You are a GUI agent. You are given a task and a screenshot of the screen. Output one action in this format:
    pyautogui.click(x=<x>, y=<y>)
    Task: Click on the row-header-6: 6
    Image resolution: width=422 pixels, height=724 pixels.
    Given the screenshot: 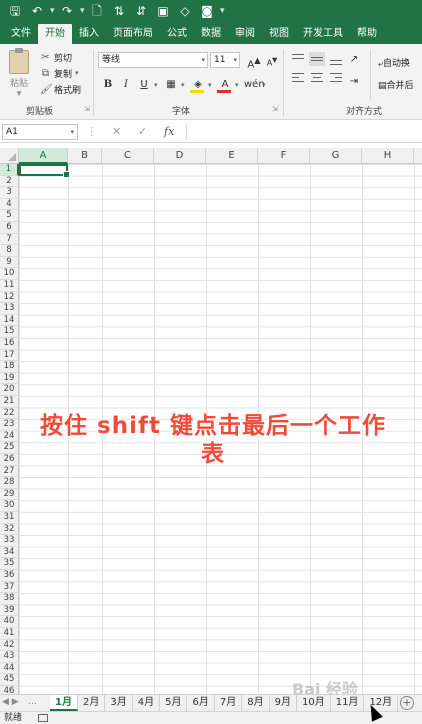 What is the action you would take?
    pyautogui.click(x=9, y=228)
    